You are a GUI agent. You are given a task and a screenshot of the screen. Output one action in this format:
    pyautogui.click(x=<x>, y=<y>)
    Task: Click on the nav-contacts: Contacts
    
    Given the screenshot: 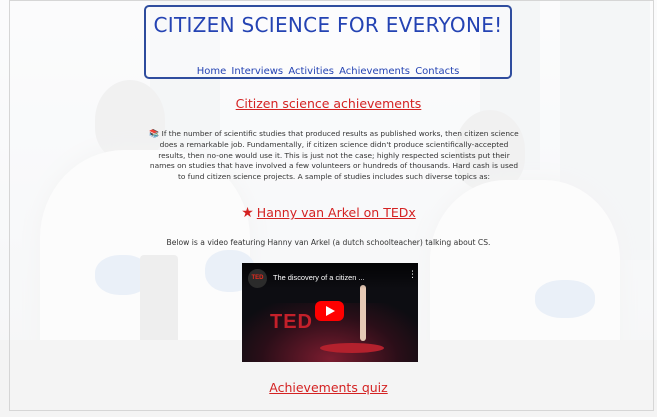 What is the action you would take?
    pyautogui.click(x=437, y=71)
    